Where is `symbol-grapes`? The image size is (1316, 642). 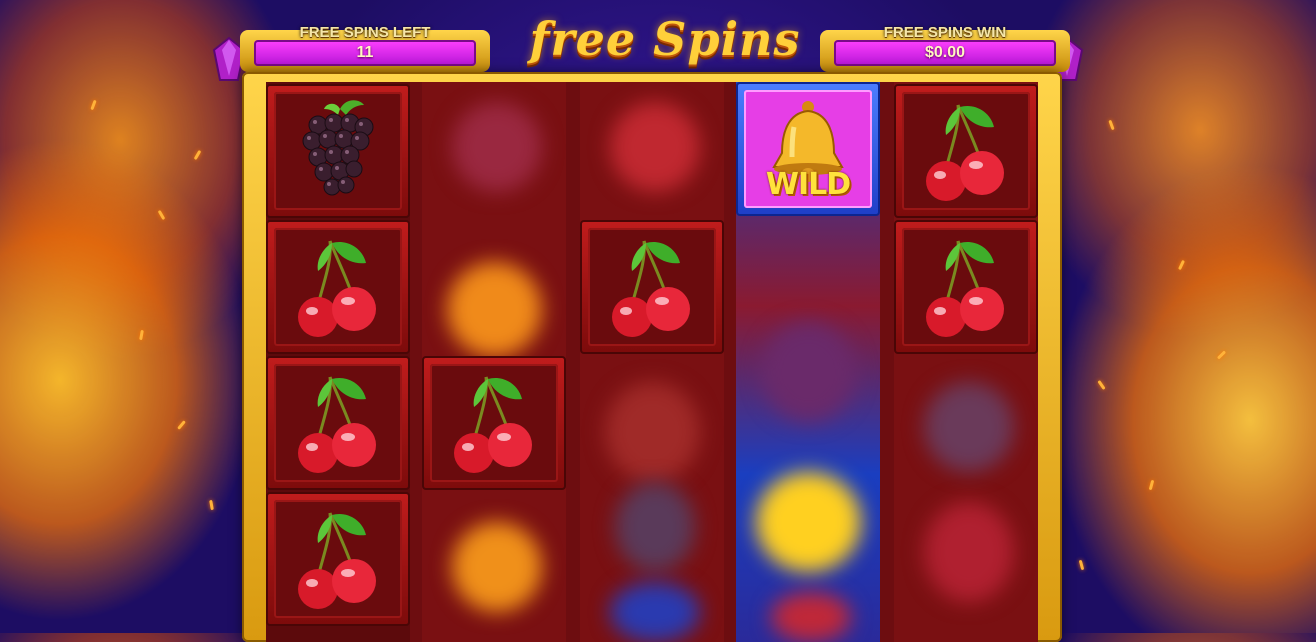 symbol-grapes is located at coordinates (338, 151).